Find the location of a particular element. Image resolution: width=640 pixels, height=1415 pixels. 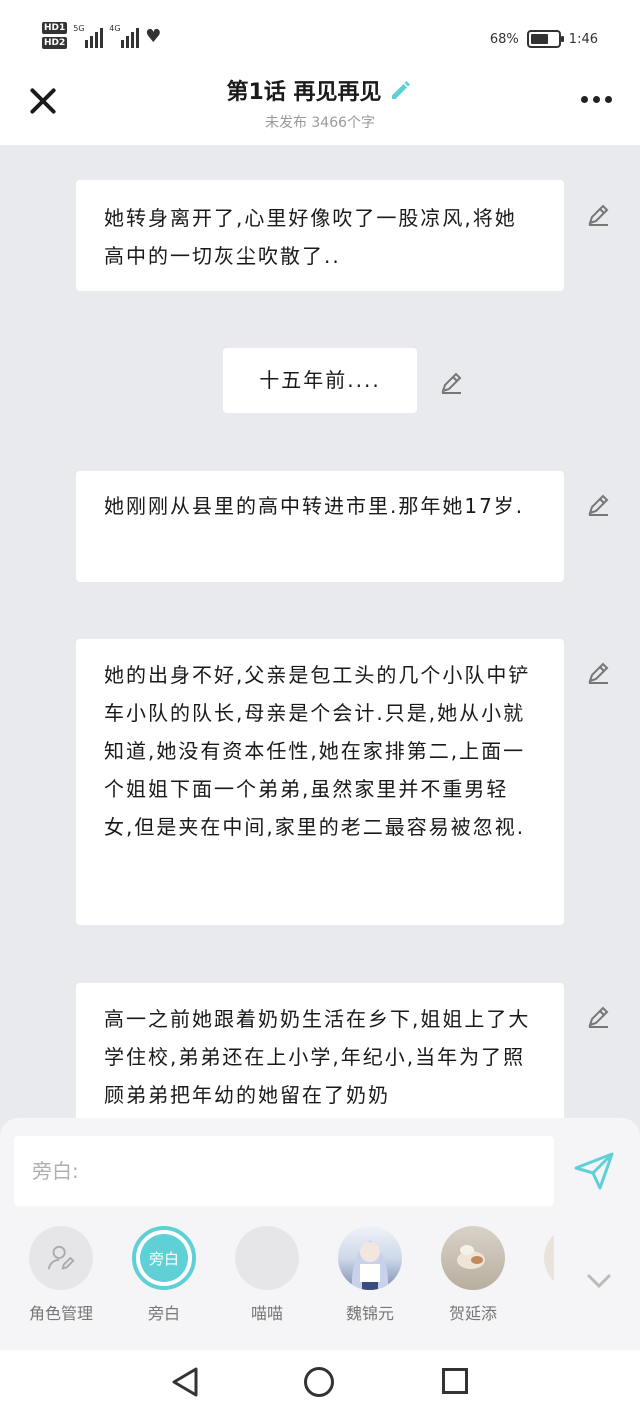

role-label: 贺延添 is located at coordinates (472, 1313).